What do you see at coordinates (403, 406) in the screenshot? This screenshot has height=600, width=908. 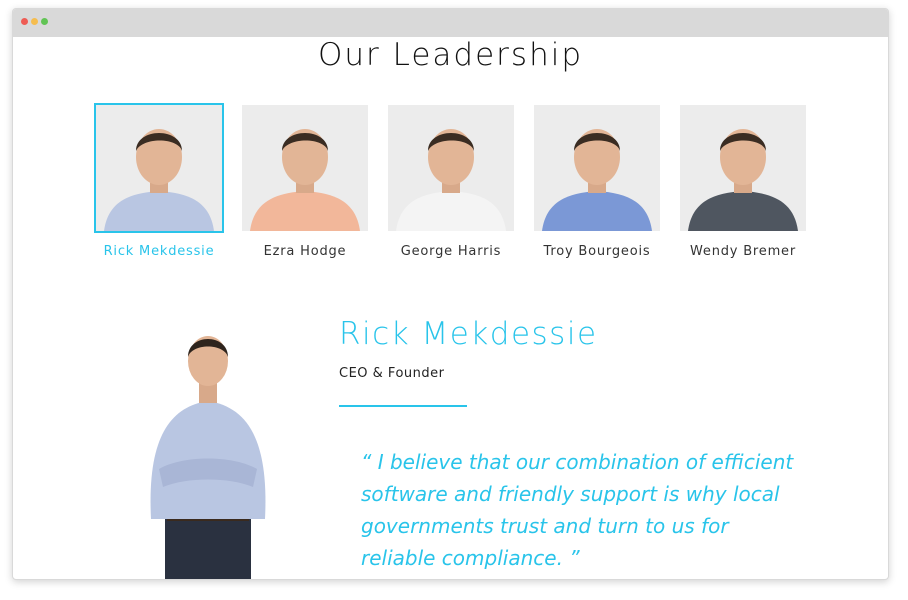 I see `profile-divider` at bounding box center [403, 406].